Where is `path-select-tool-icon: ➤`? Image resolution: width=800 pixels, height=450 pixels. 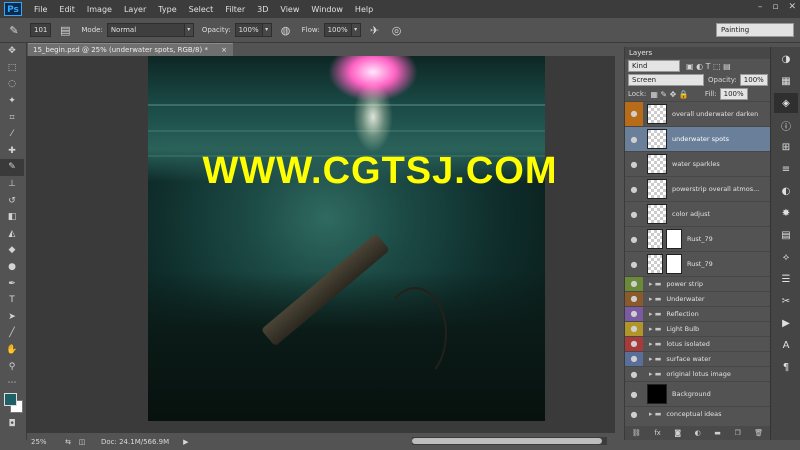 path-select-tool-icon: ➤ is located at coordinates (12, 317).